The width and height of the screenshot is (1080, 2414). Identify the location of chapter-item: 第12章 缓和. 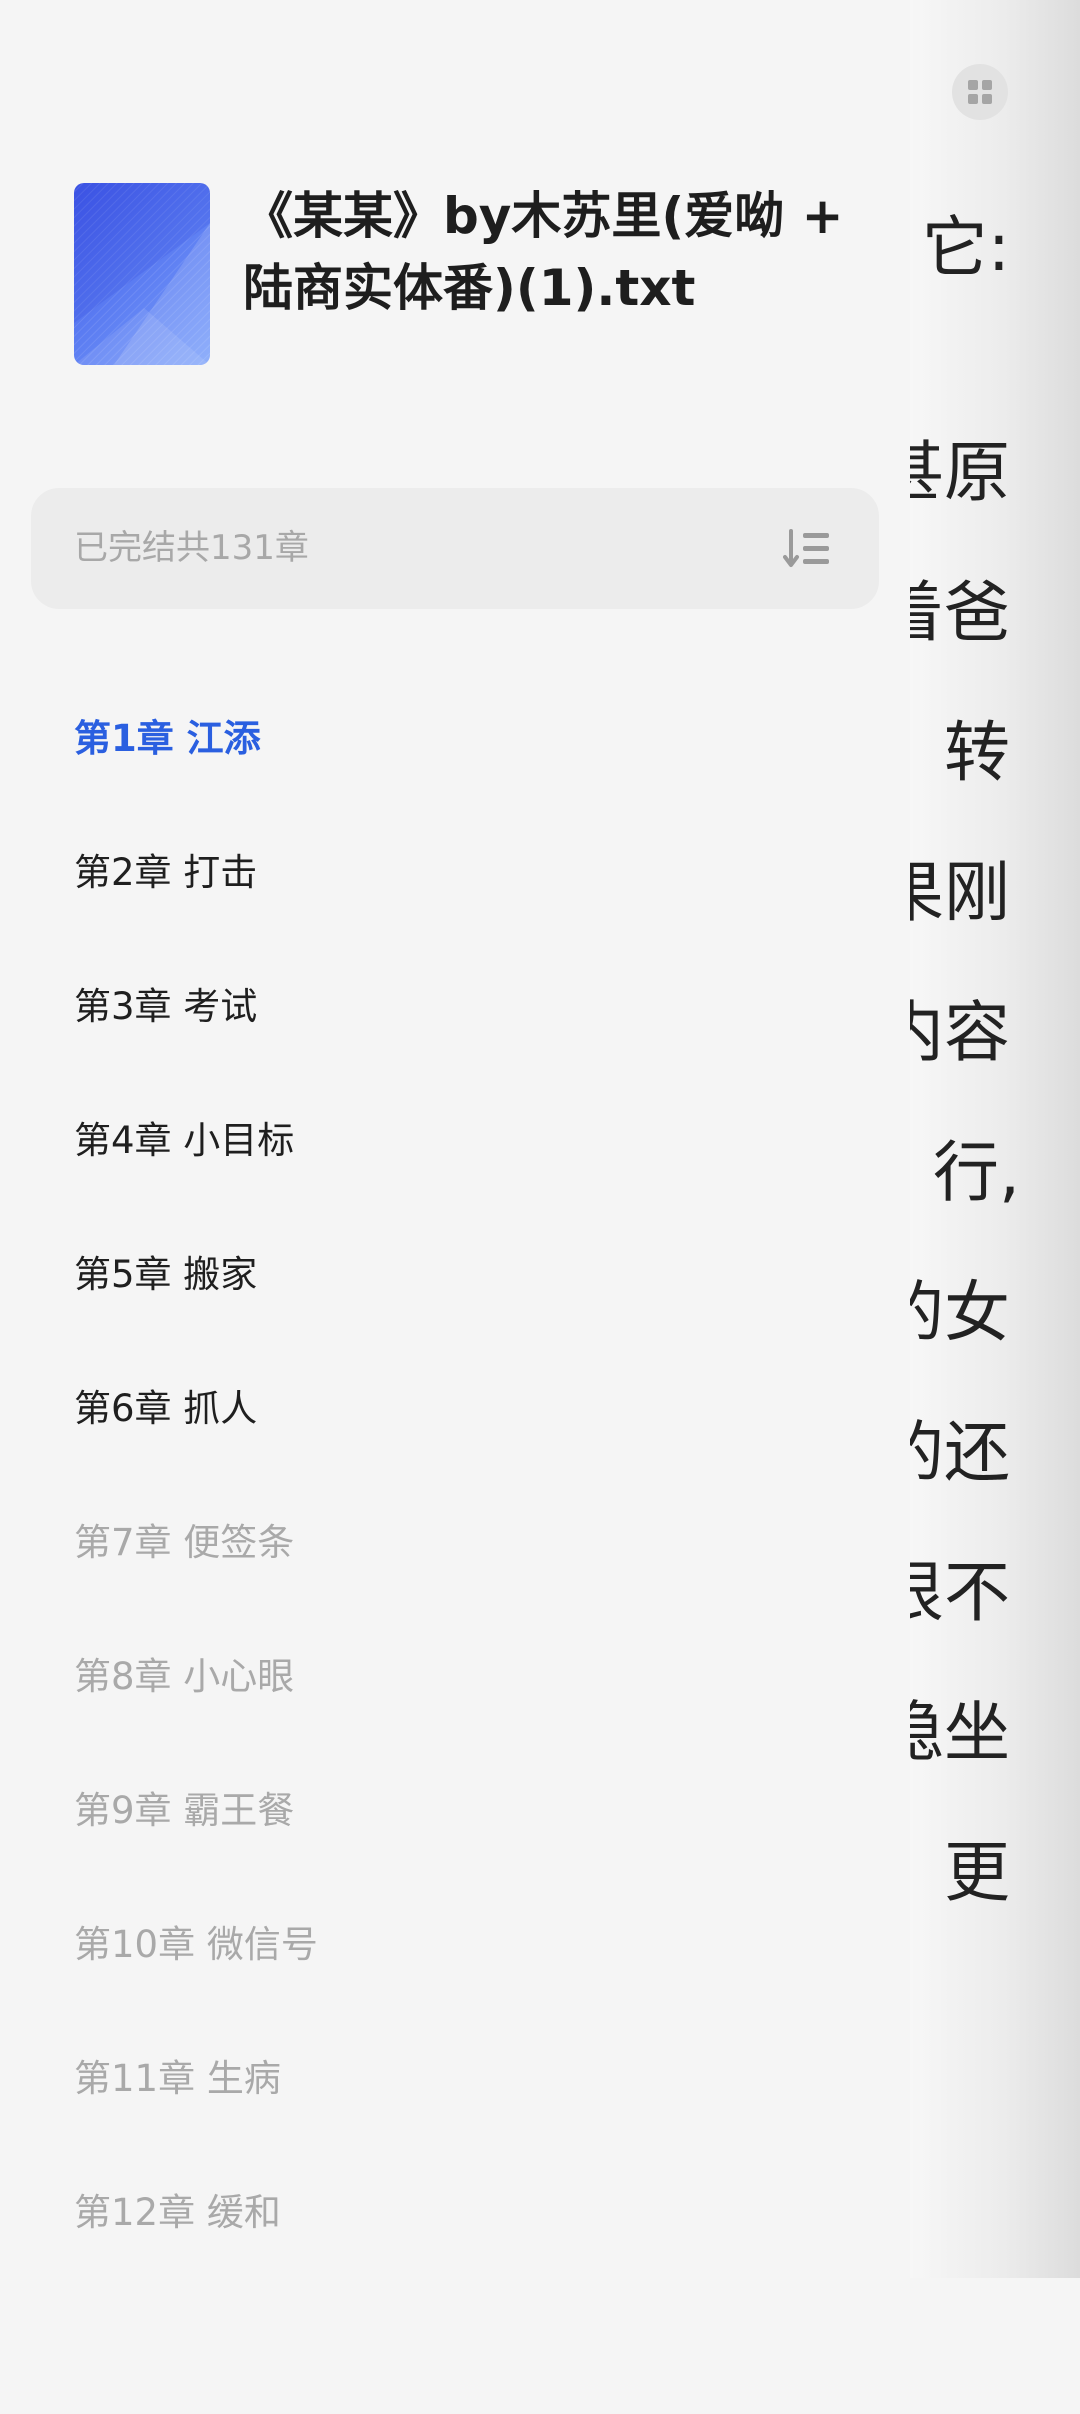
(455, 2213).